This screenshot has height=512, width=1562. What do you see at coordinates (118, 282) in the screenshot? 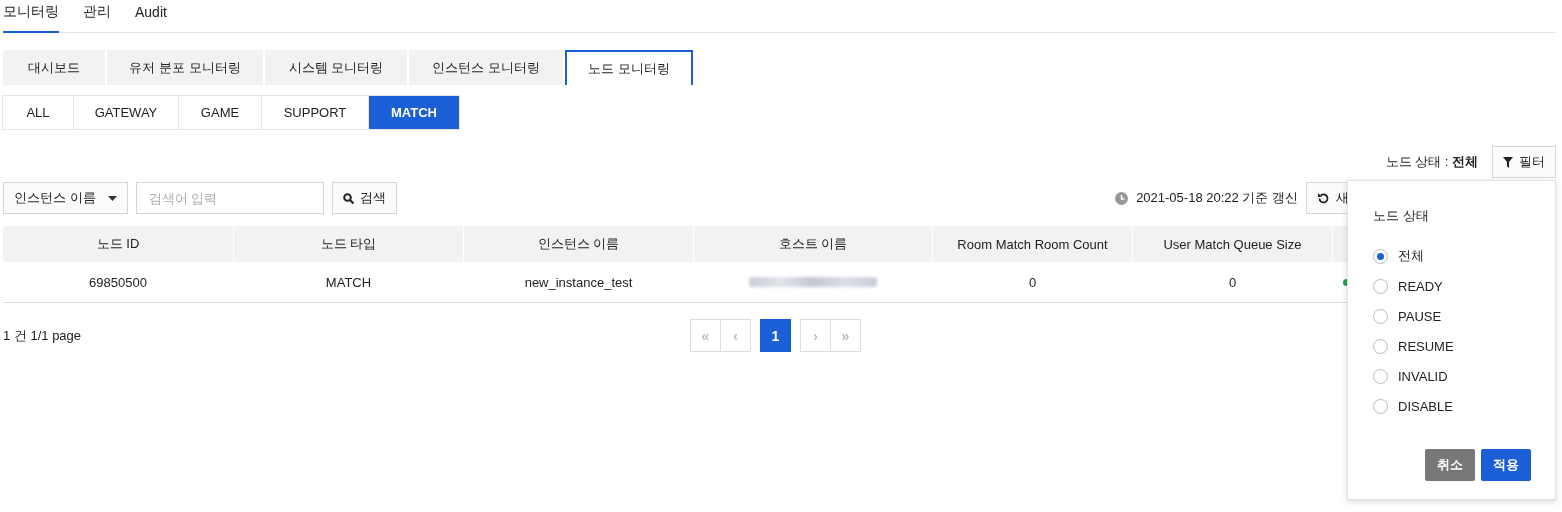
I see `table-cell-text: 69850500` at bounding box center [118, 282].